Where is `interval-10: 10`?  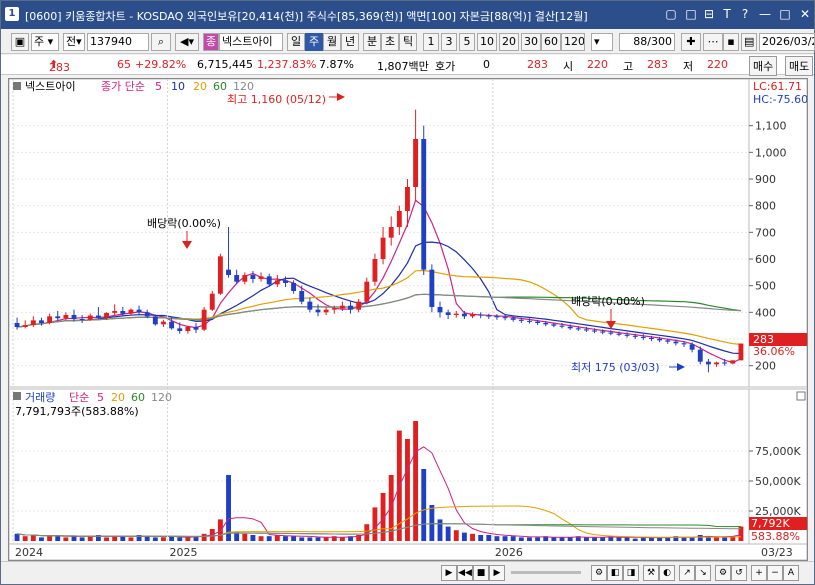 interval-10: 10 is located at coordinates (487, 42).